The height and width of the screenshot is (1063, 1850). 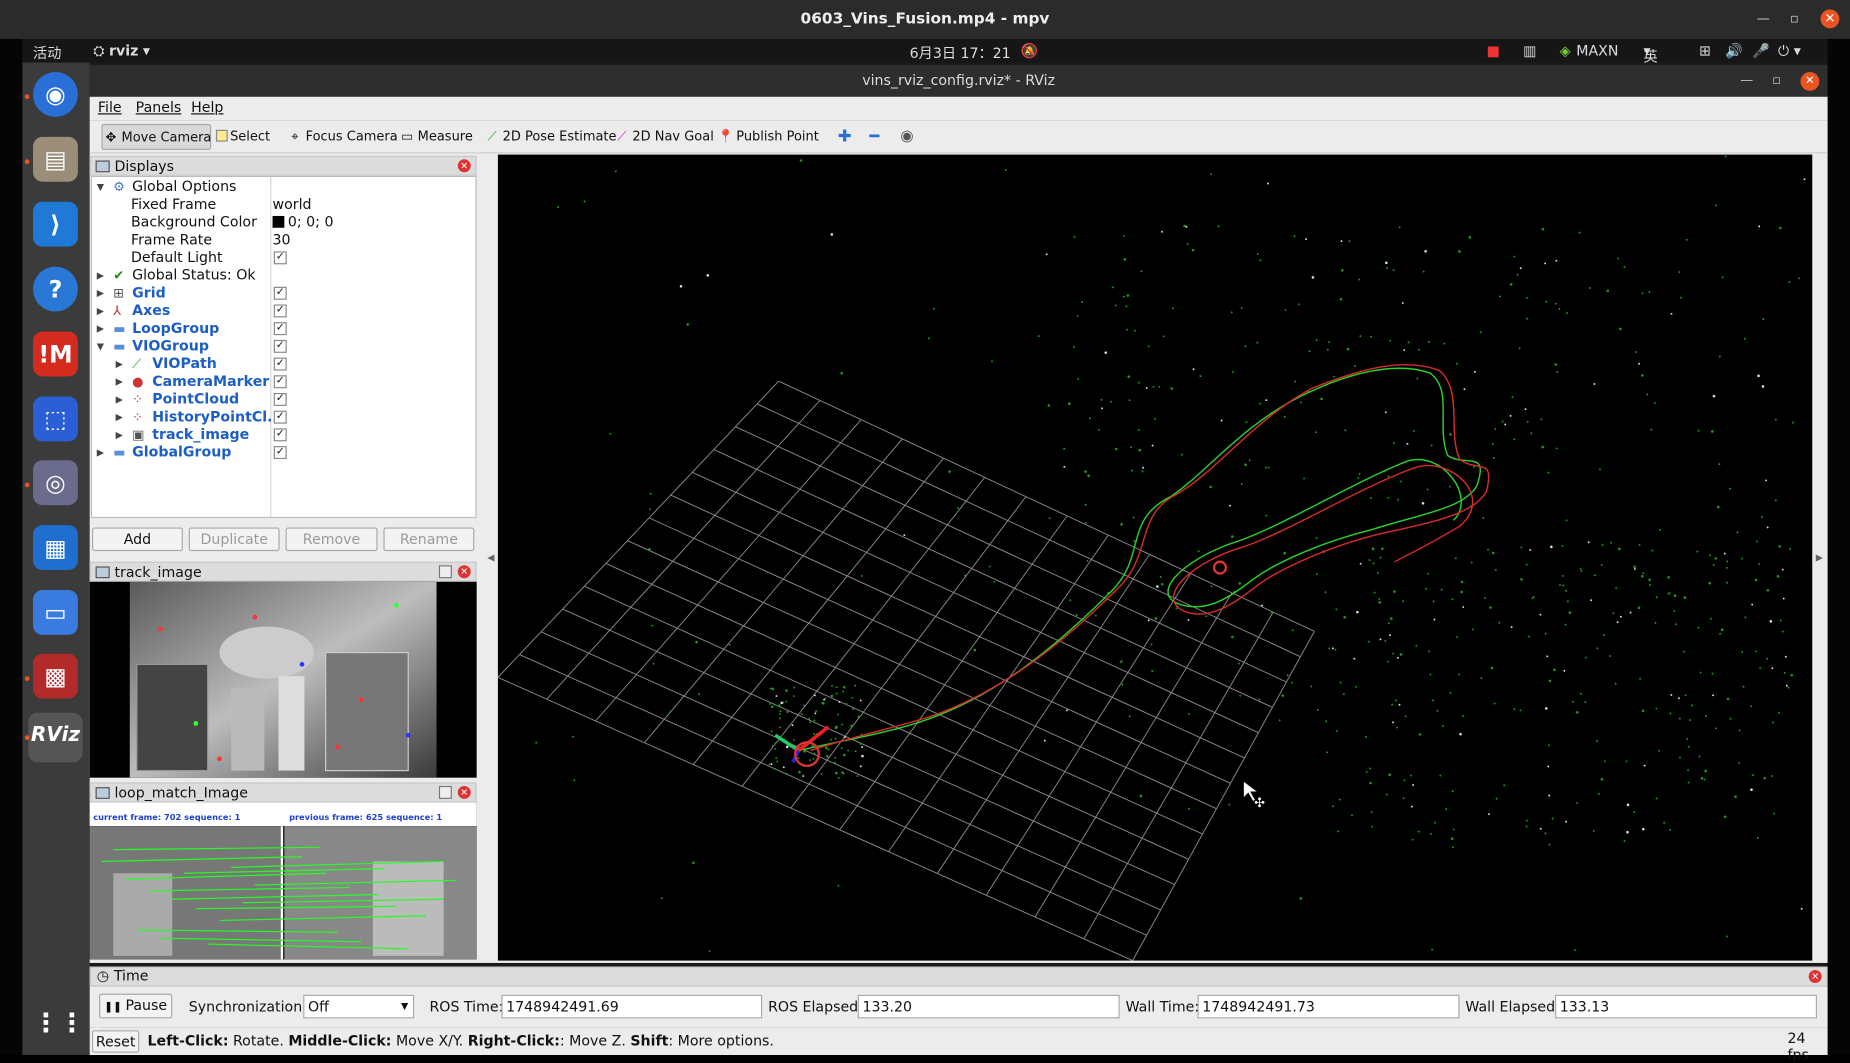 What do you see at coordinates (55, 676) in the screenshot?
I see `monitor-app-icon: ▩` at bounding box center [55, 676].